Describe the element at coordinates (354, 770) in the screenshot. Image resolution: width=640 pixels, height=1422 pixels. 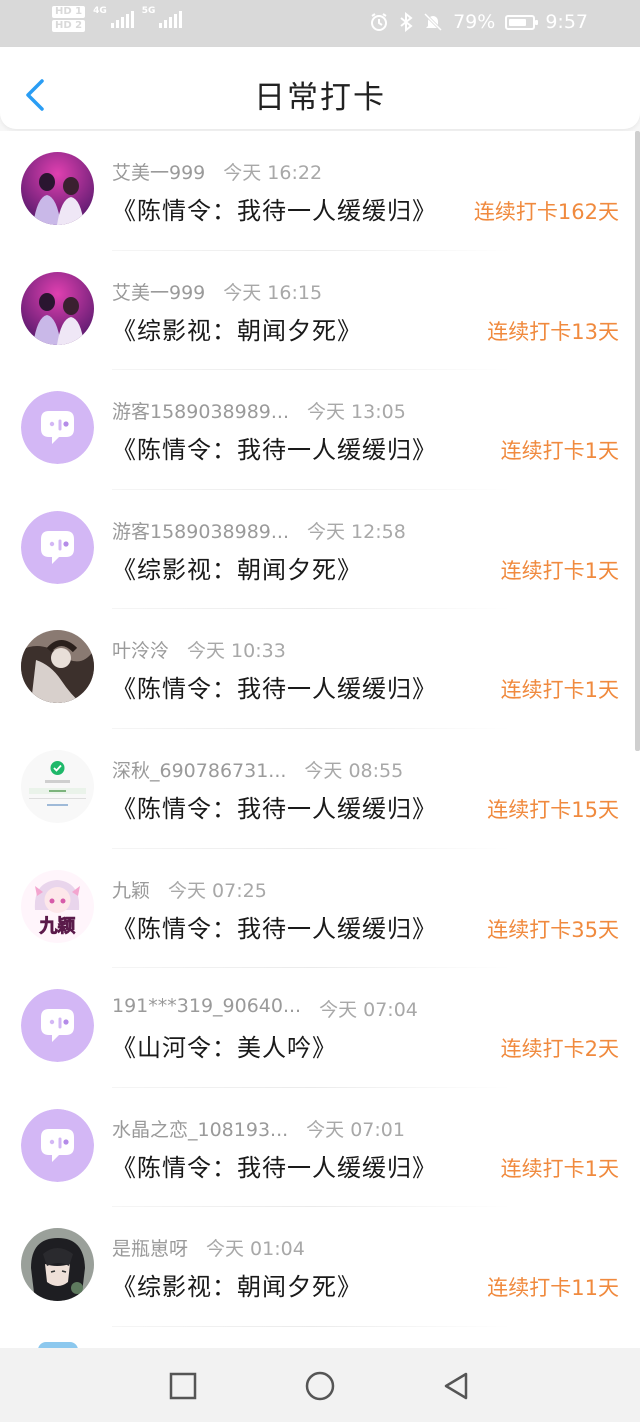
I see `checkin-time: 今天 08:55` at that location.